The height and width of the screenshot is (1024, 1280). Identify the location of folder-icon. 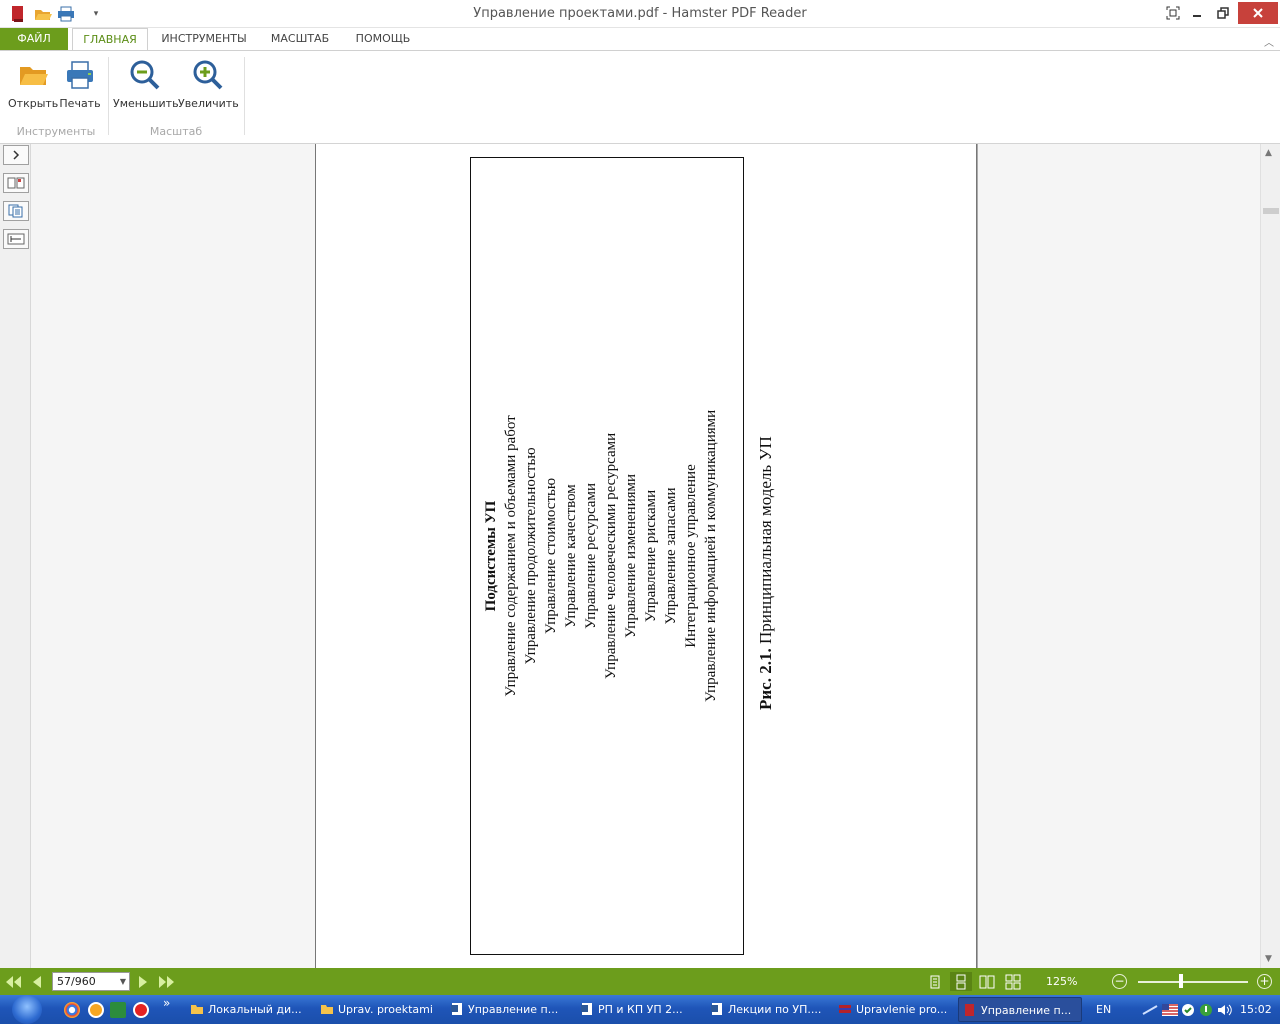
(197, 1009).